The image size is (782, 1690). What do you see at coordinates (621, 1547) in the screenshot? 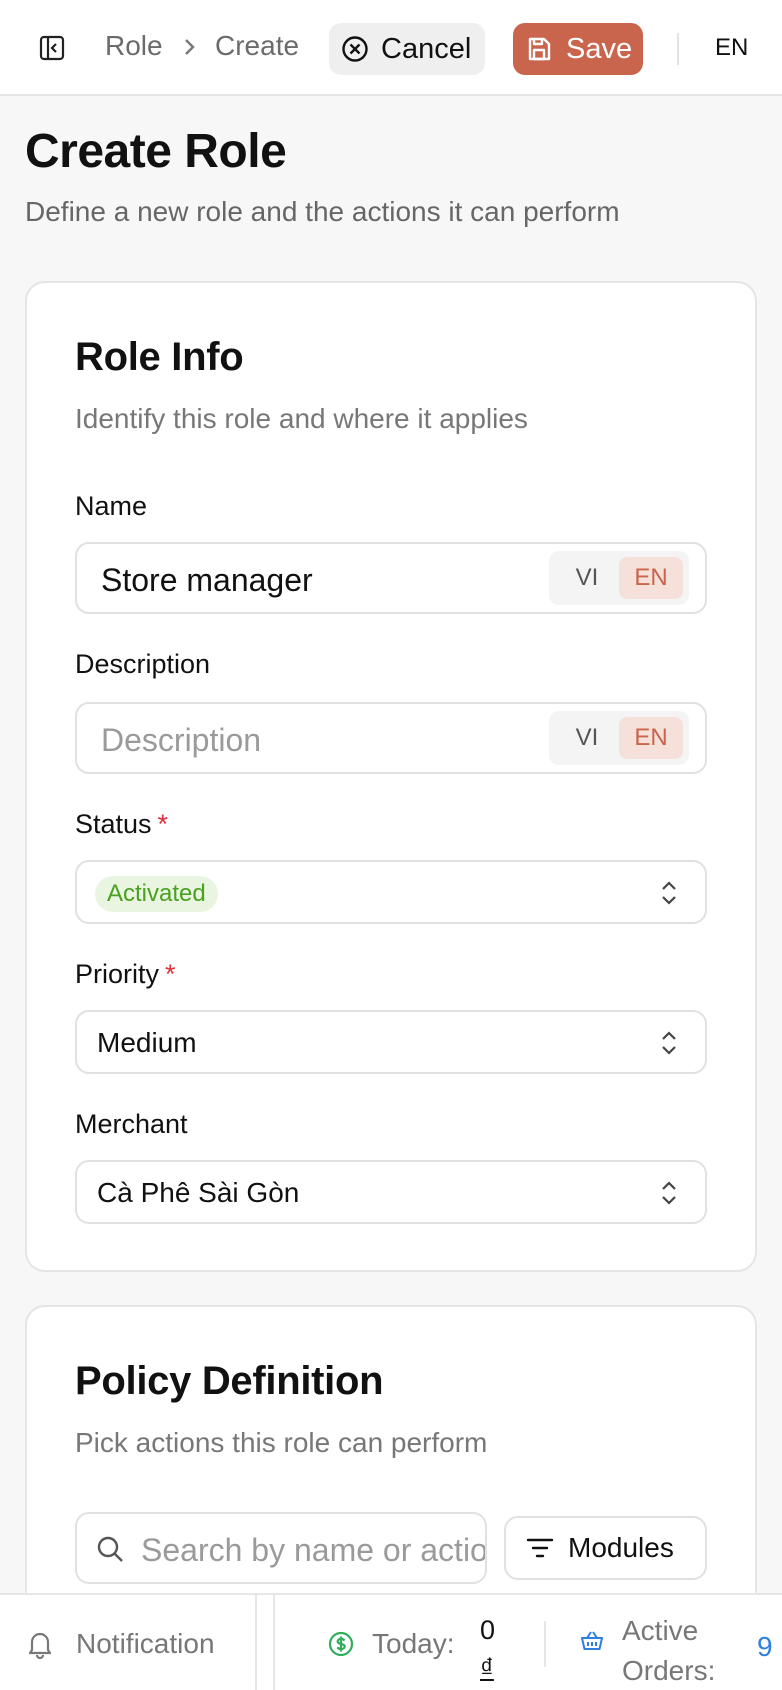
I see `modules-button-label: Modules` at bounding box center [621, 1547].